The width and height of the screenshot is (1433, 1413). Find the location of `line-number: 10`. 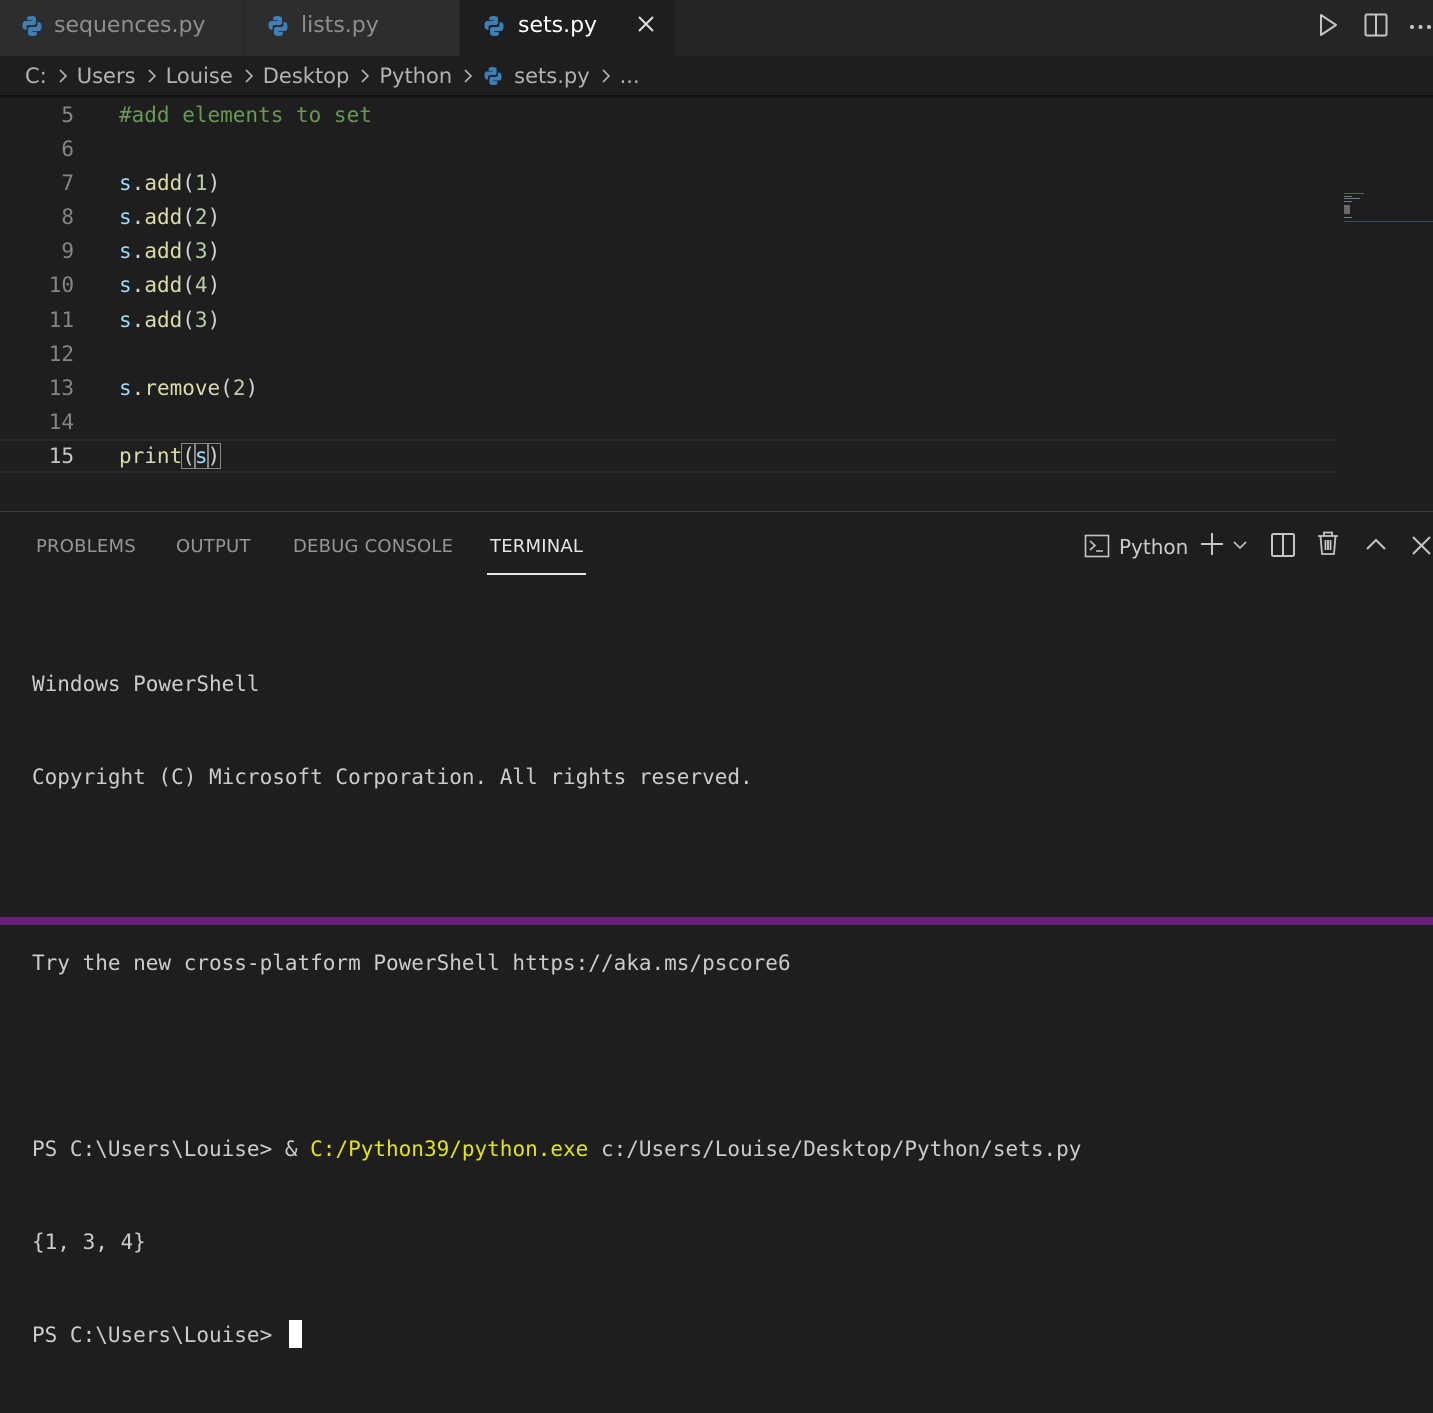

line-number: 10 is located at coordinates (61, 285).